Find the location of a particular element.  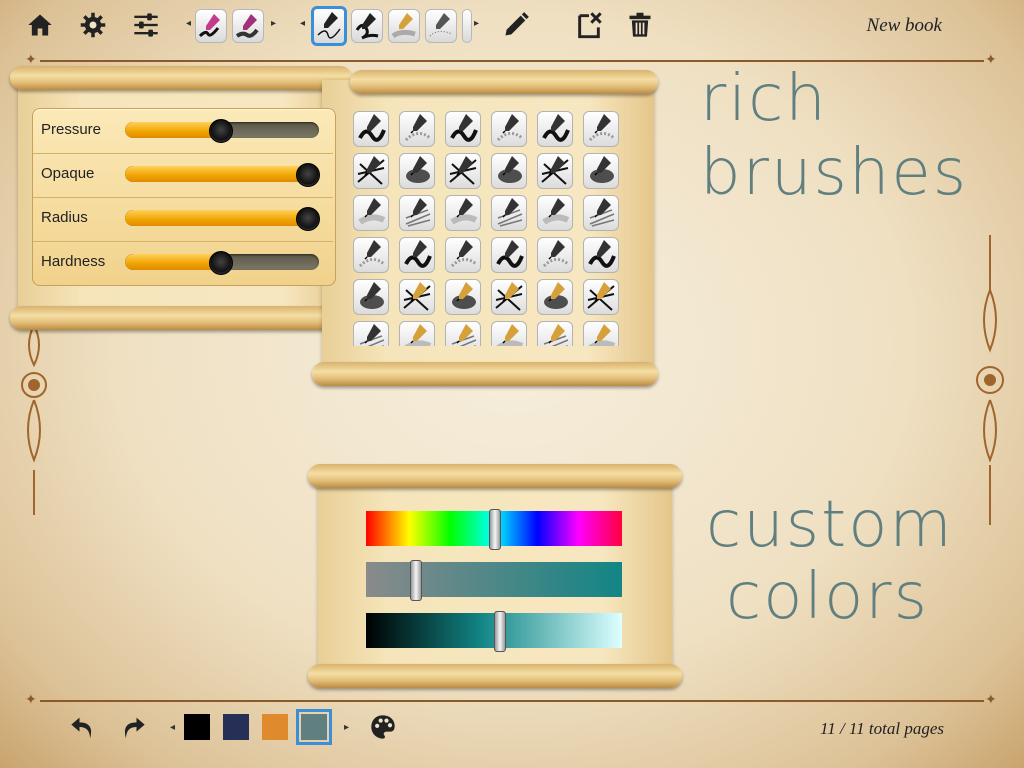

hue-slider-knob is located at coordinates (495, 529).